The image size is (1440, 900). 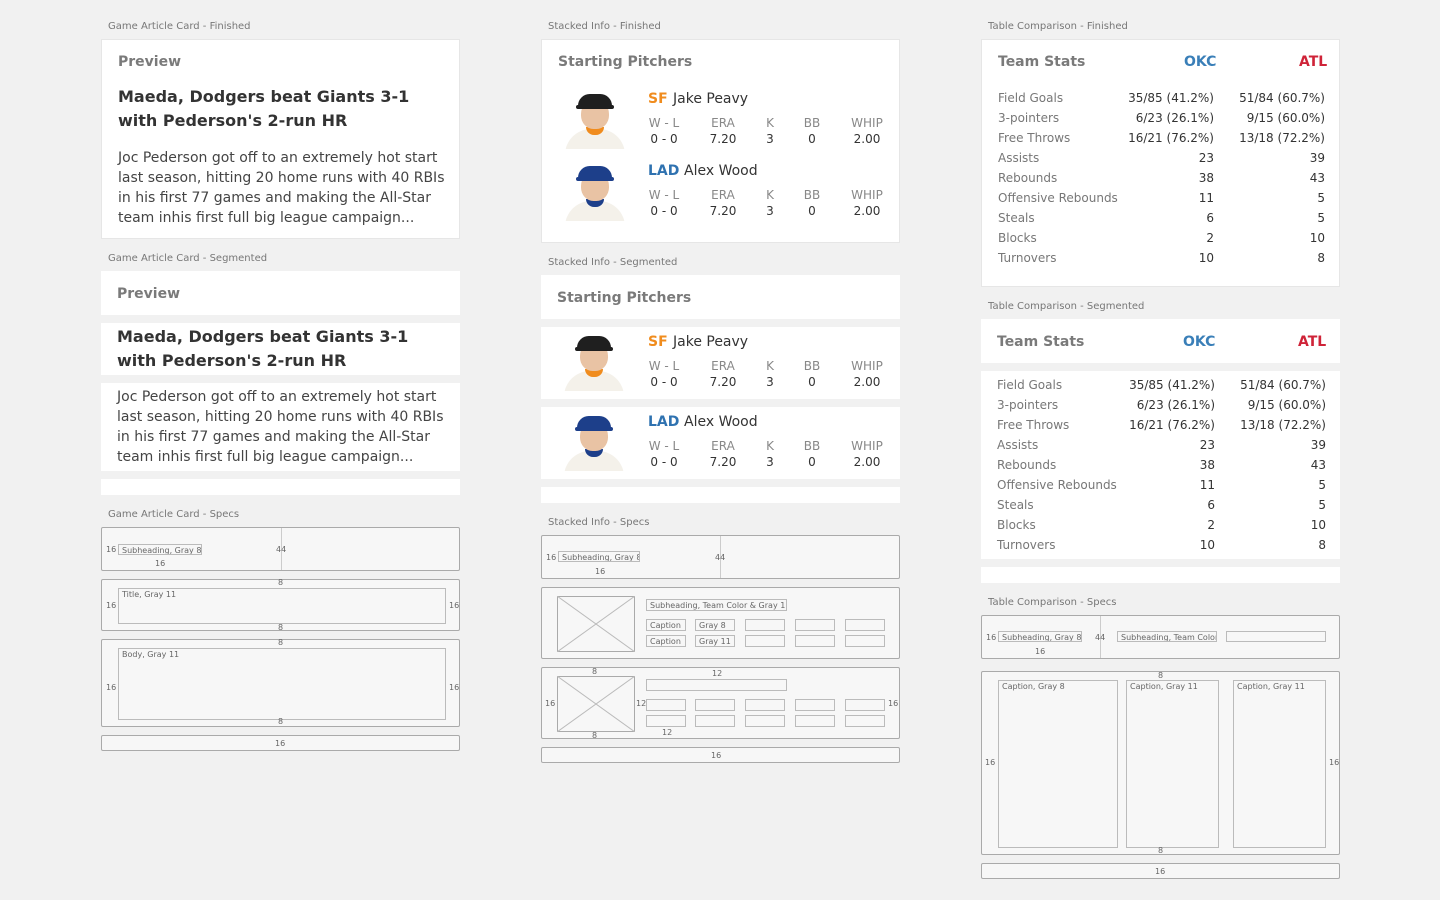 What do you see at coordinates (812, 454) in the screenshot?
I see `stat-bb: BB 0` at bounding box center [812, 454].